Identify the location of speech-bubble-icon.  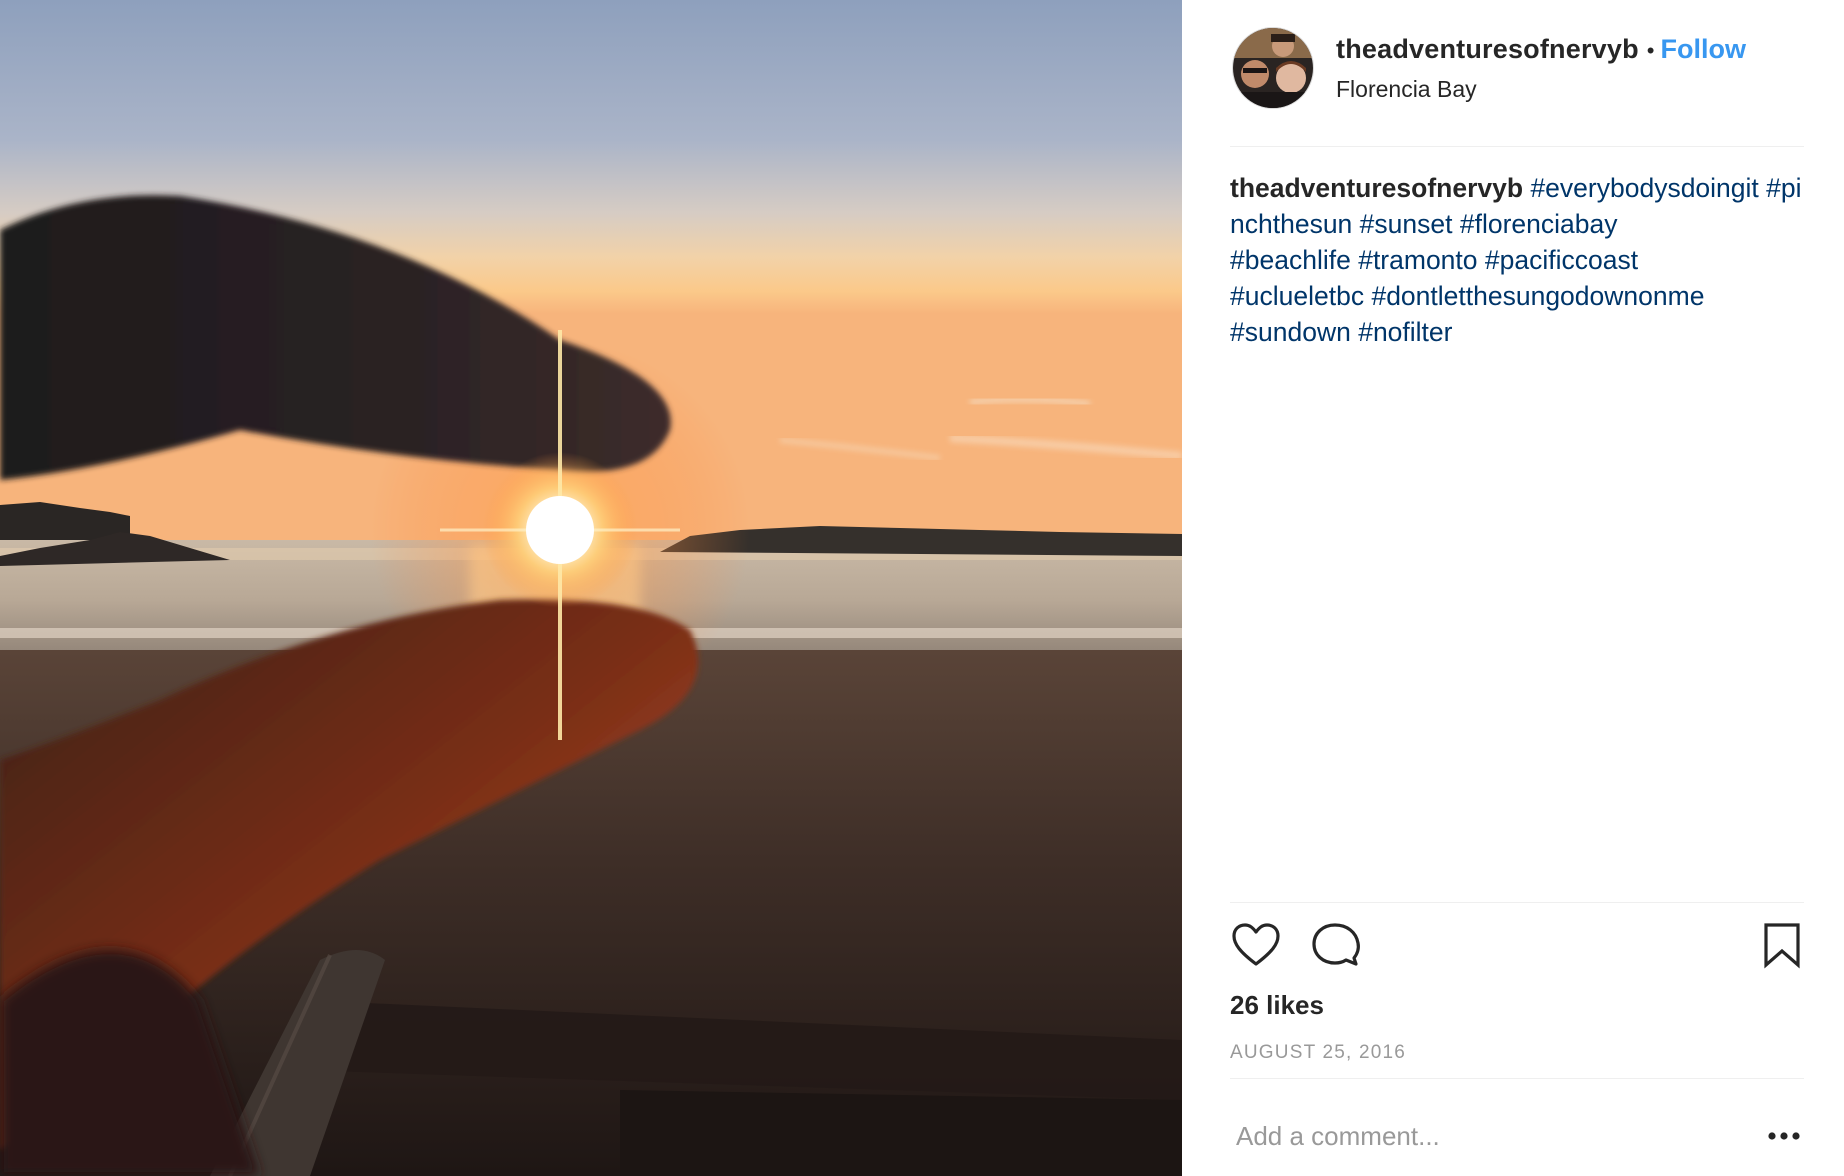
(1336, 944).